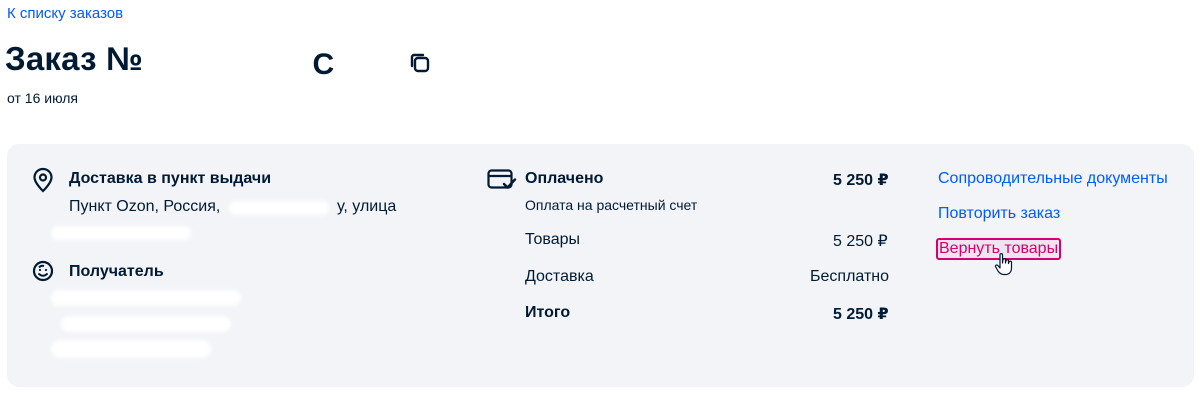 The height and width of the screenshot is (408, 1200). Describe the element at coordinates (131, 349) in the screenshot. I see `redacted-recipient-email` at that location.